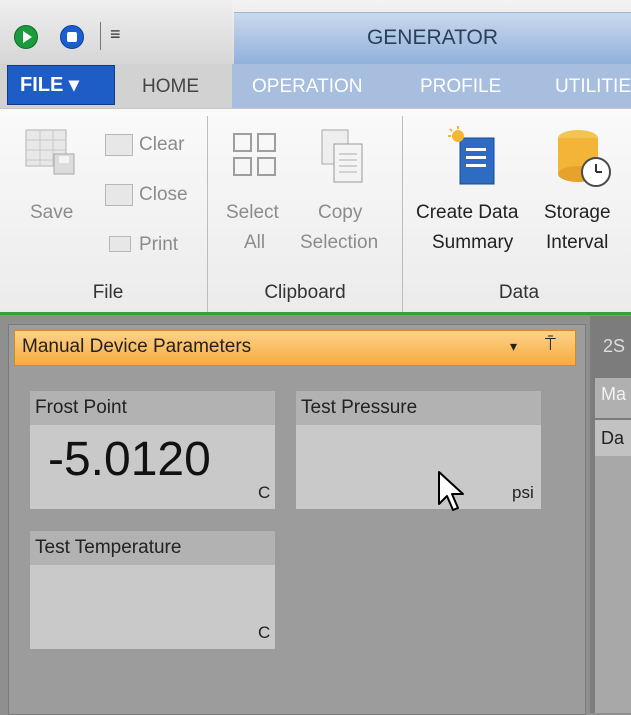  Describe the element at coordinates (264, 492) in the screenshot. I see `frost-point-unit: C` at that location.